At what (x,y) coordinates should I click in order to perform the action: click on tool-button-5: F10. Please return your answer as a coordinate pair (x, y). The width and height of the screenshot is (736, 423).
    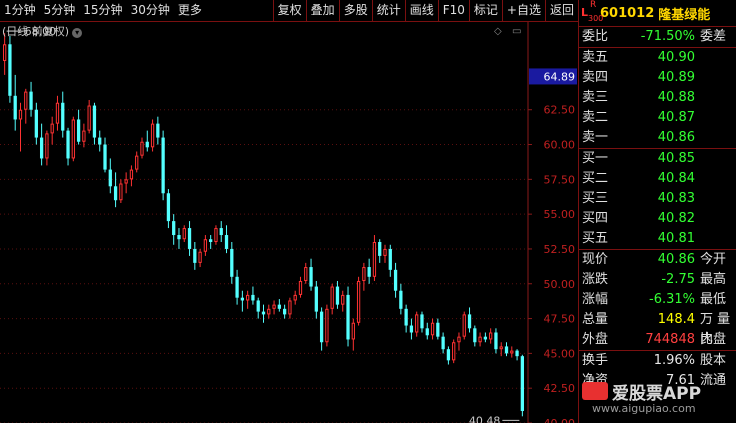
    Looking at the image, I should click on (454, 10).